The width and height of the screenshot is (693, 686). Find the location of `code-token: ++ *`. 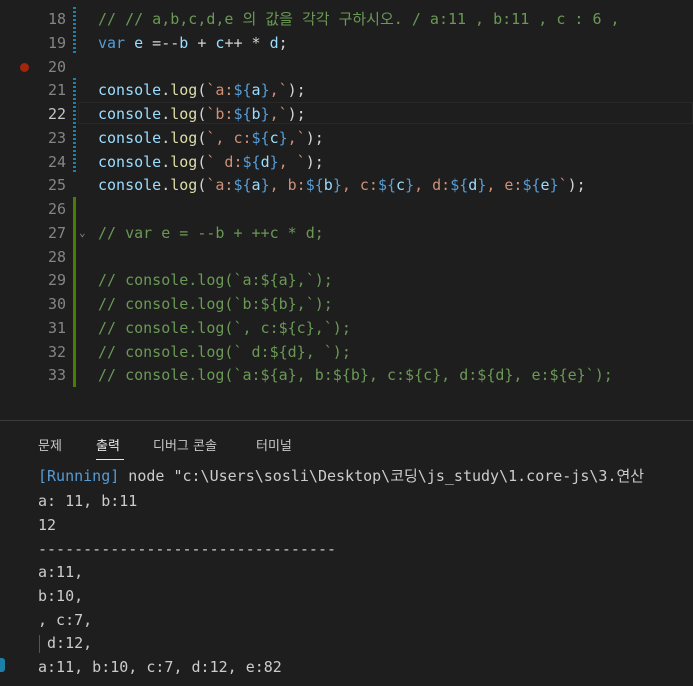

code-token: ++ * is located at coordinates (247, 42).